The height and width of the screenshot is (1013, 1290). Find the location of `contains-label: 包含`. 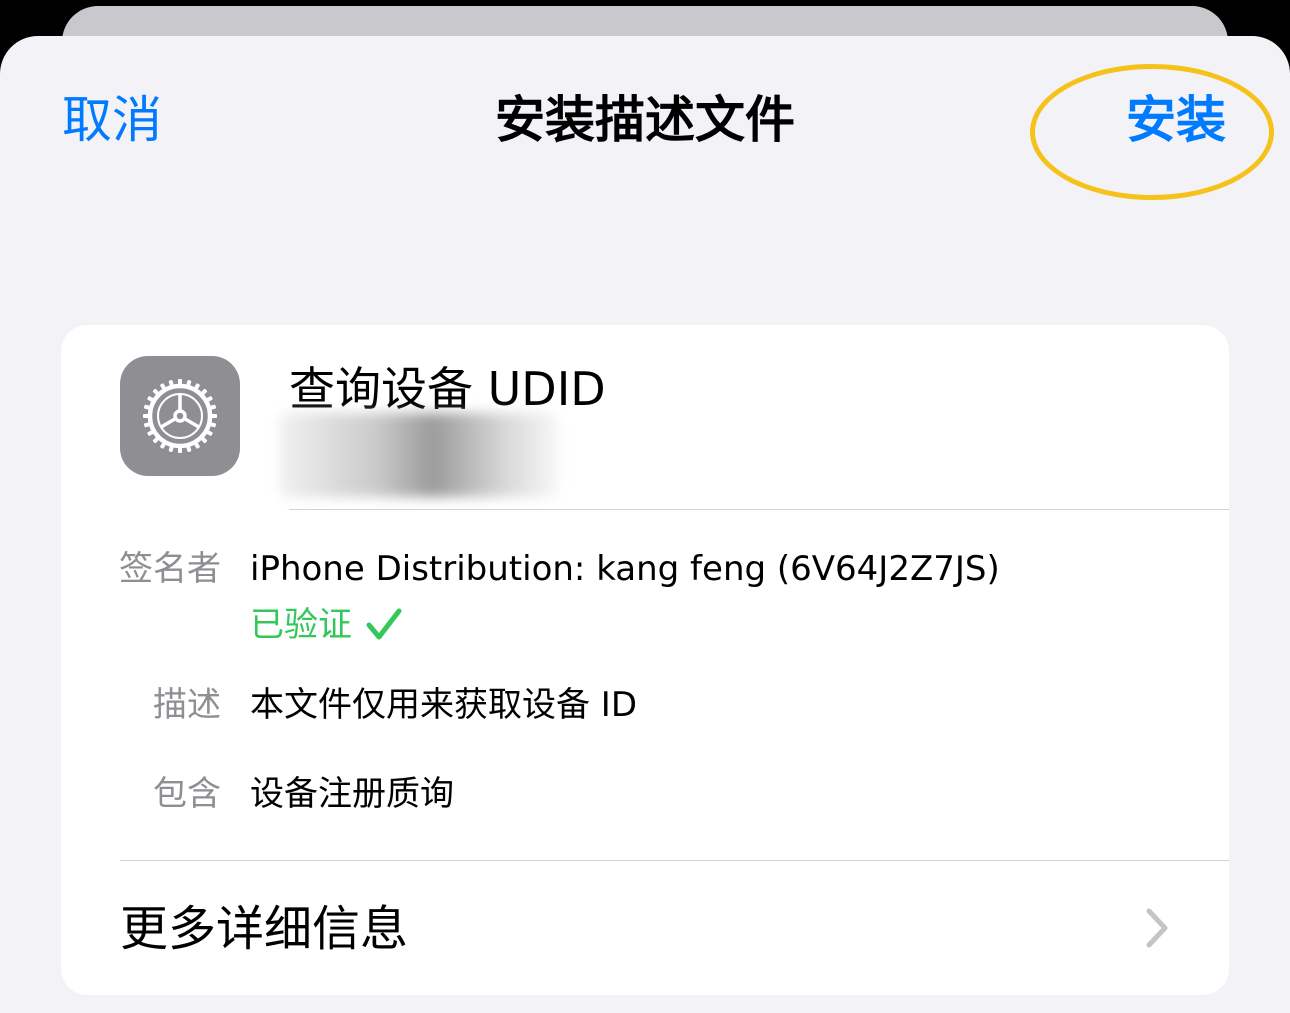

contains-label: 包含 is located at coordinates (187, 794).